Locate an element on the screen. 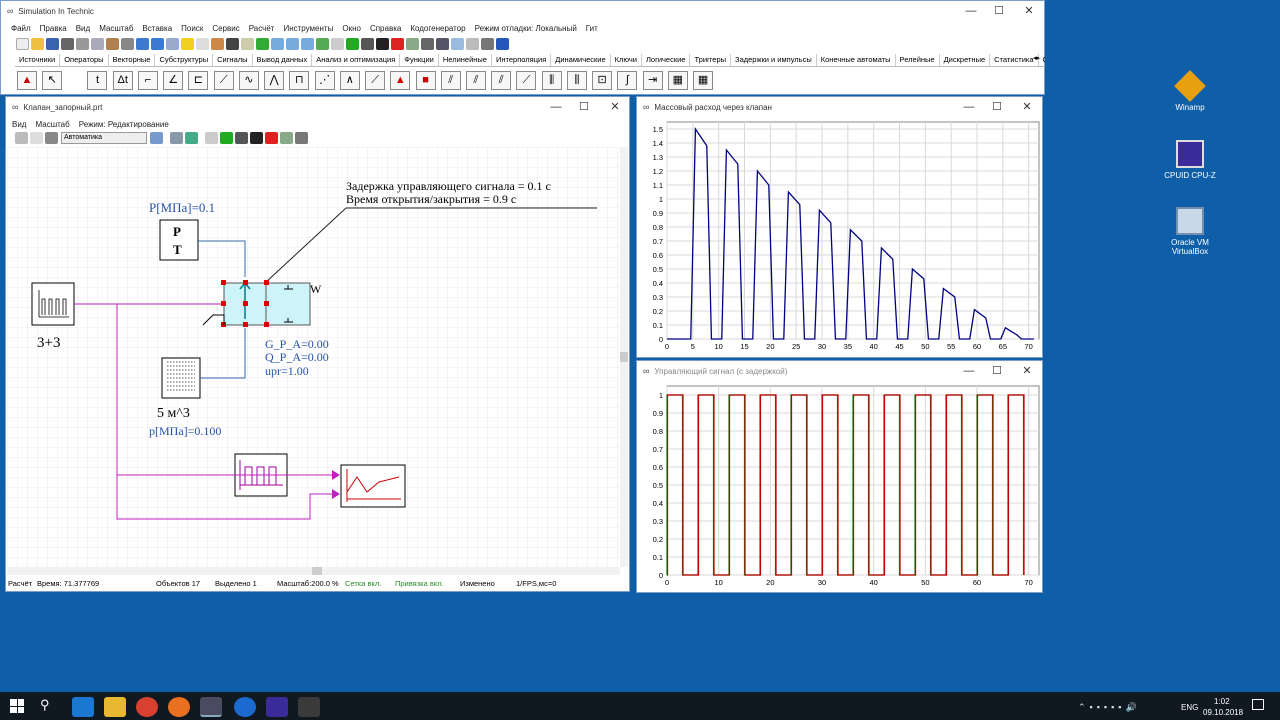  calculator-icon is located at coordinates (487, 43).